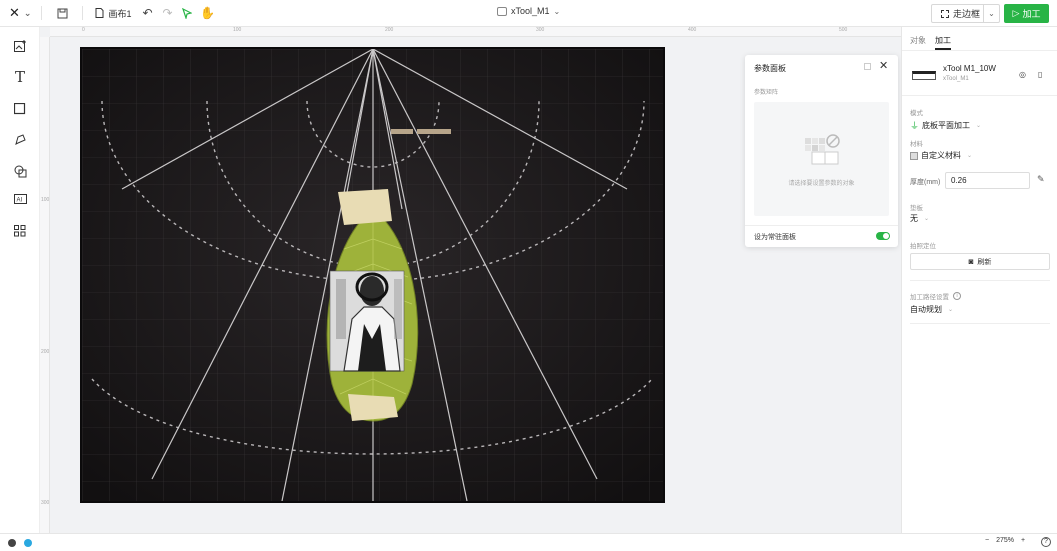 The height and width of the screenshot is (551, 1057). What do you see at coordinates (1023, 540) in the screenshot?
I see `zoom-in-button: +` at bounding box center [1023, 540].